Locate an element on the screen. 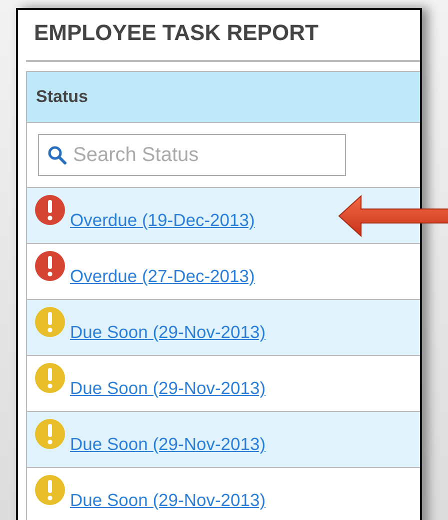  status-link: Overdue (19-Dec-2013) is located at coordinates (162, 220).